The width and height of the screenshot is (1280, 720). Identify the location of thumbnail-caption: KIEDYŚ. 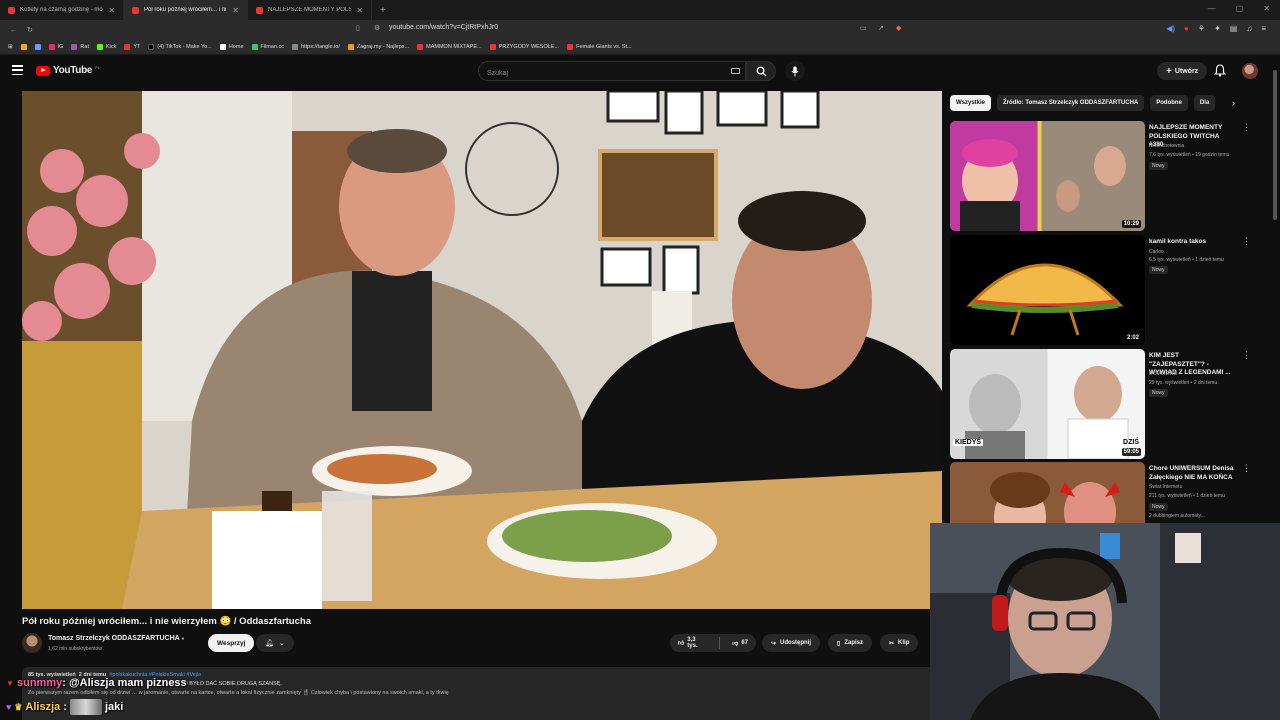
(968, 442).